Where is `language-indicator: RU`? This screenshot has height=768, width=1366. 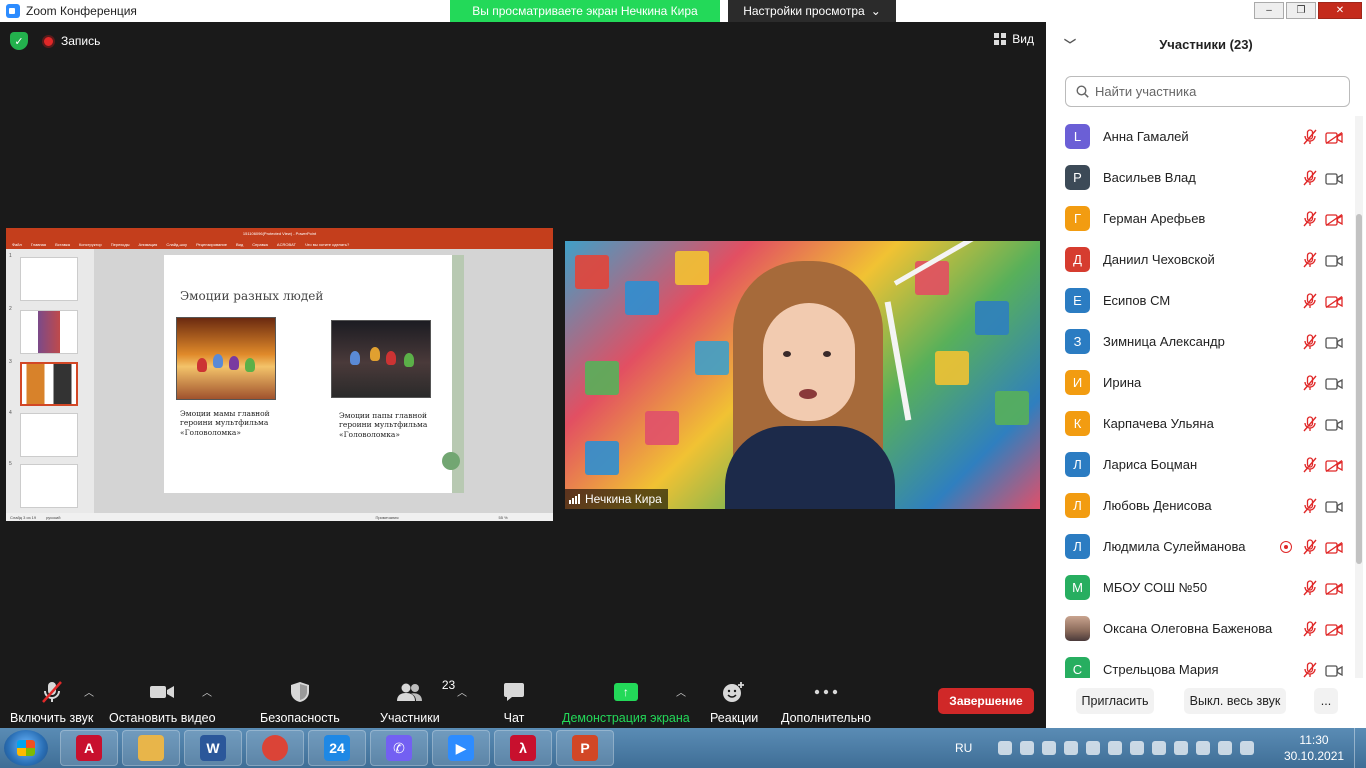
language-indicator: RU is located at coordinates (963, 748).